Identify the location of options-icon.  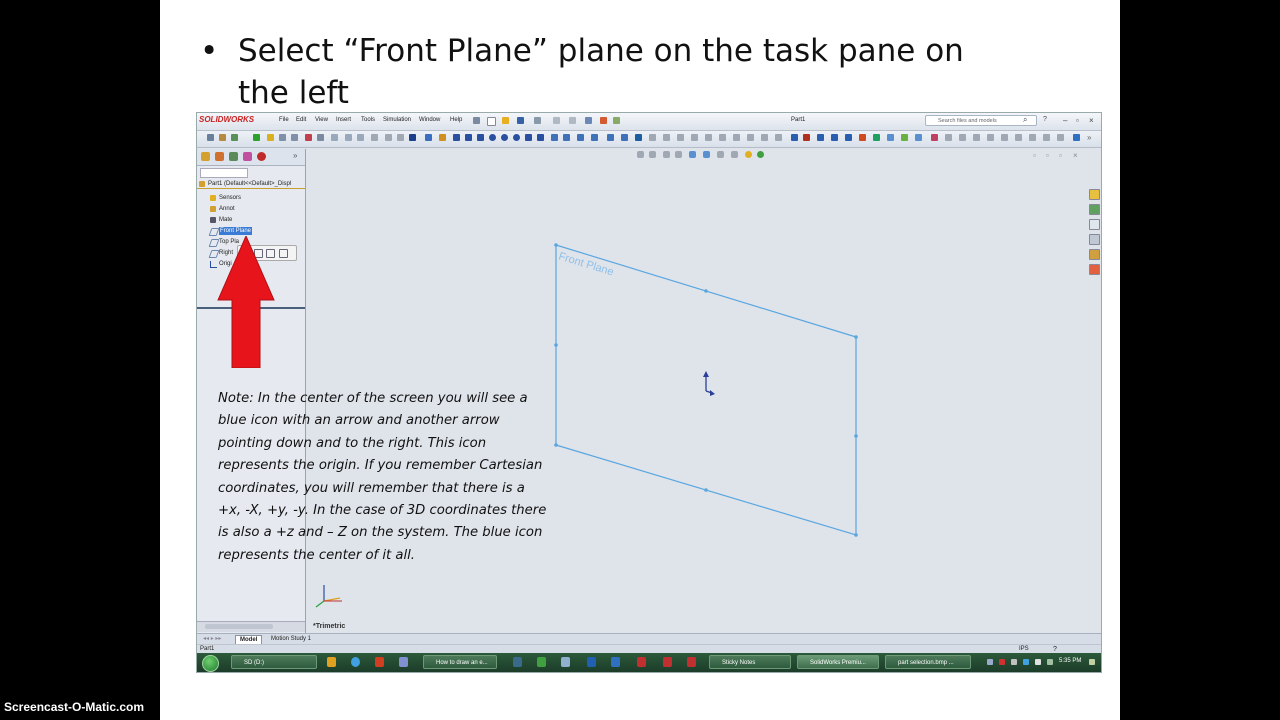
(616, 120).